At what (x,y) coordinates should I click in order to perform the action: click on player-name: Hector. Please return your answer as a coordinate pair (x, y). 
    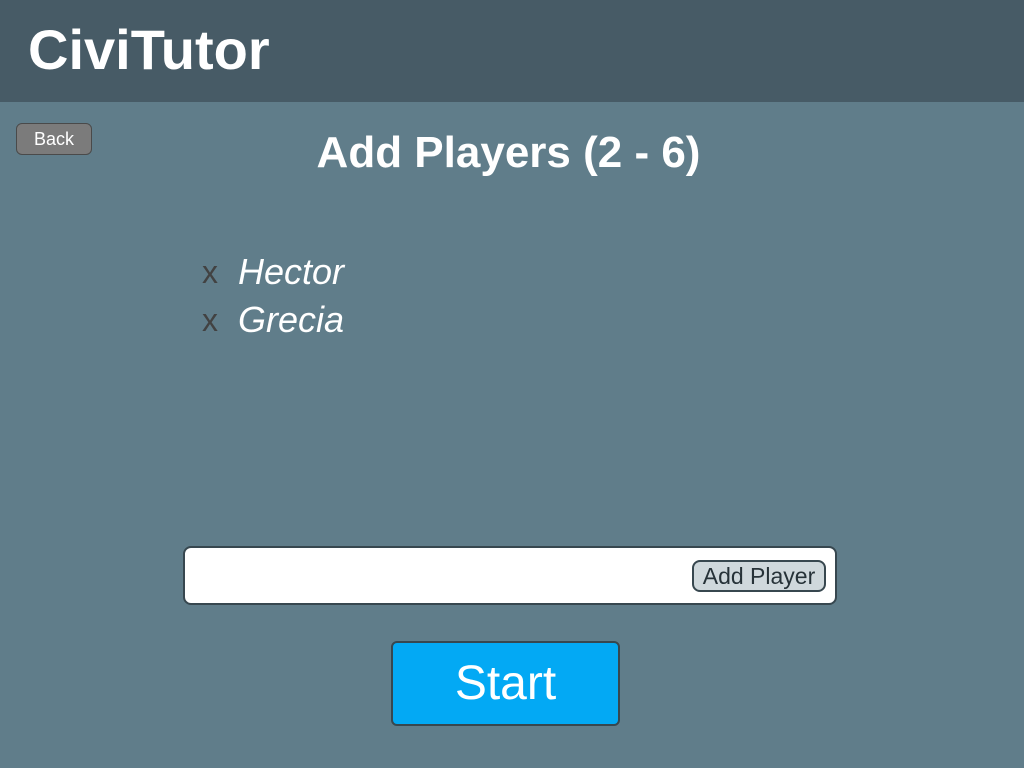
    Looking at the image, I should click on (291, 271).